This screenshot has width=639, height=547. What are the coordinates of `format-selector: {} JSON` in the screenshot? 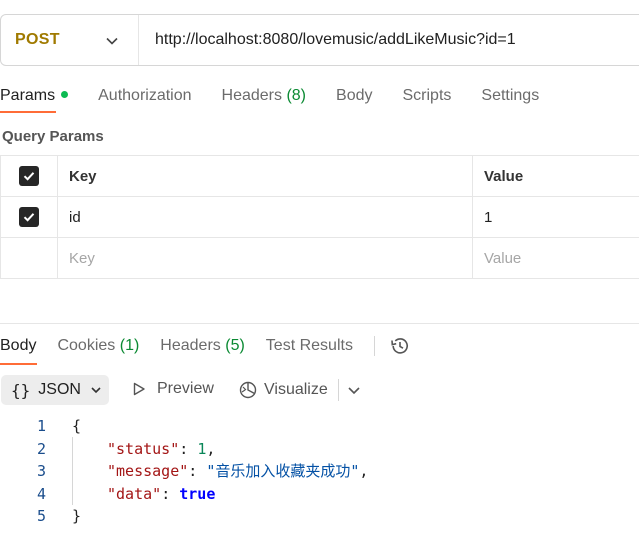 It's located at (55, 390).